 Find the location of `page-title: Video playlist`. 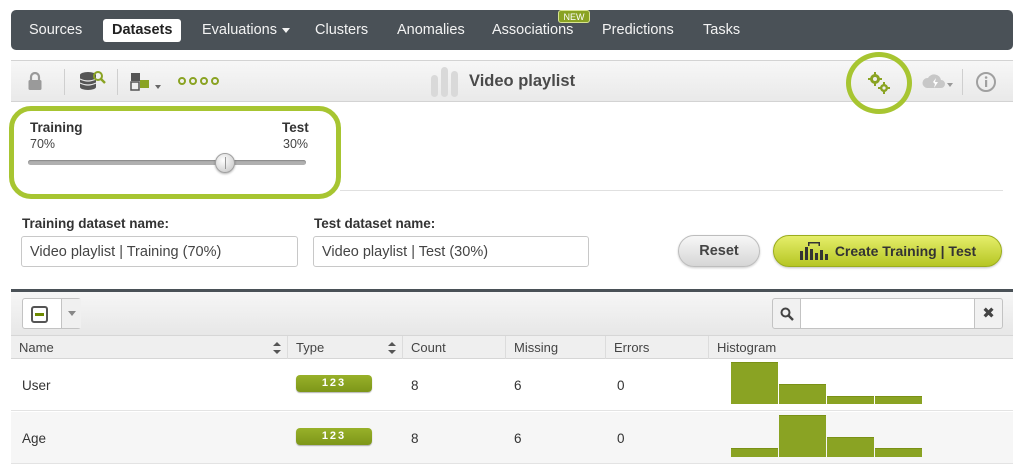

page-title: Video playlist is located at coordinates (522, 81).